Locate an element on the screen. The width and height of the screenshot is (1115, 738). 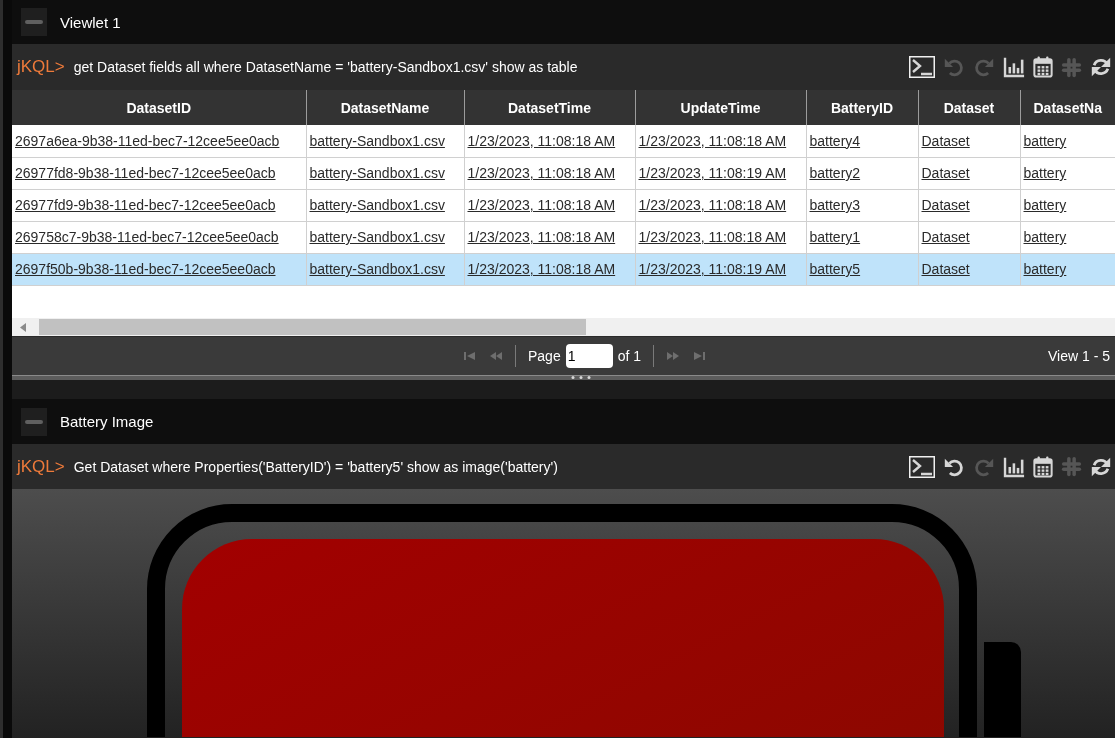
table-row: 26977fd9-9b38-11ed-bec7-12cee5ee0acb battery-Sandbox1.csv 1/23/2023, 11:08:18 AM 1/23/2023, 11:08:18 AM battery3 Dataset battery is located at coordinates (563, 205).